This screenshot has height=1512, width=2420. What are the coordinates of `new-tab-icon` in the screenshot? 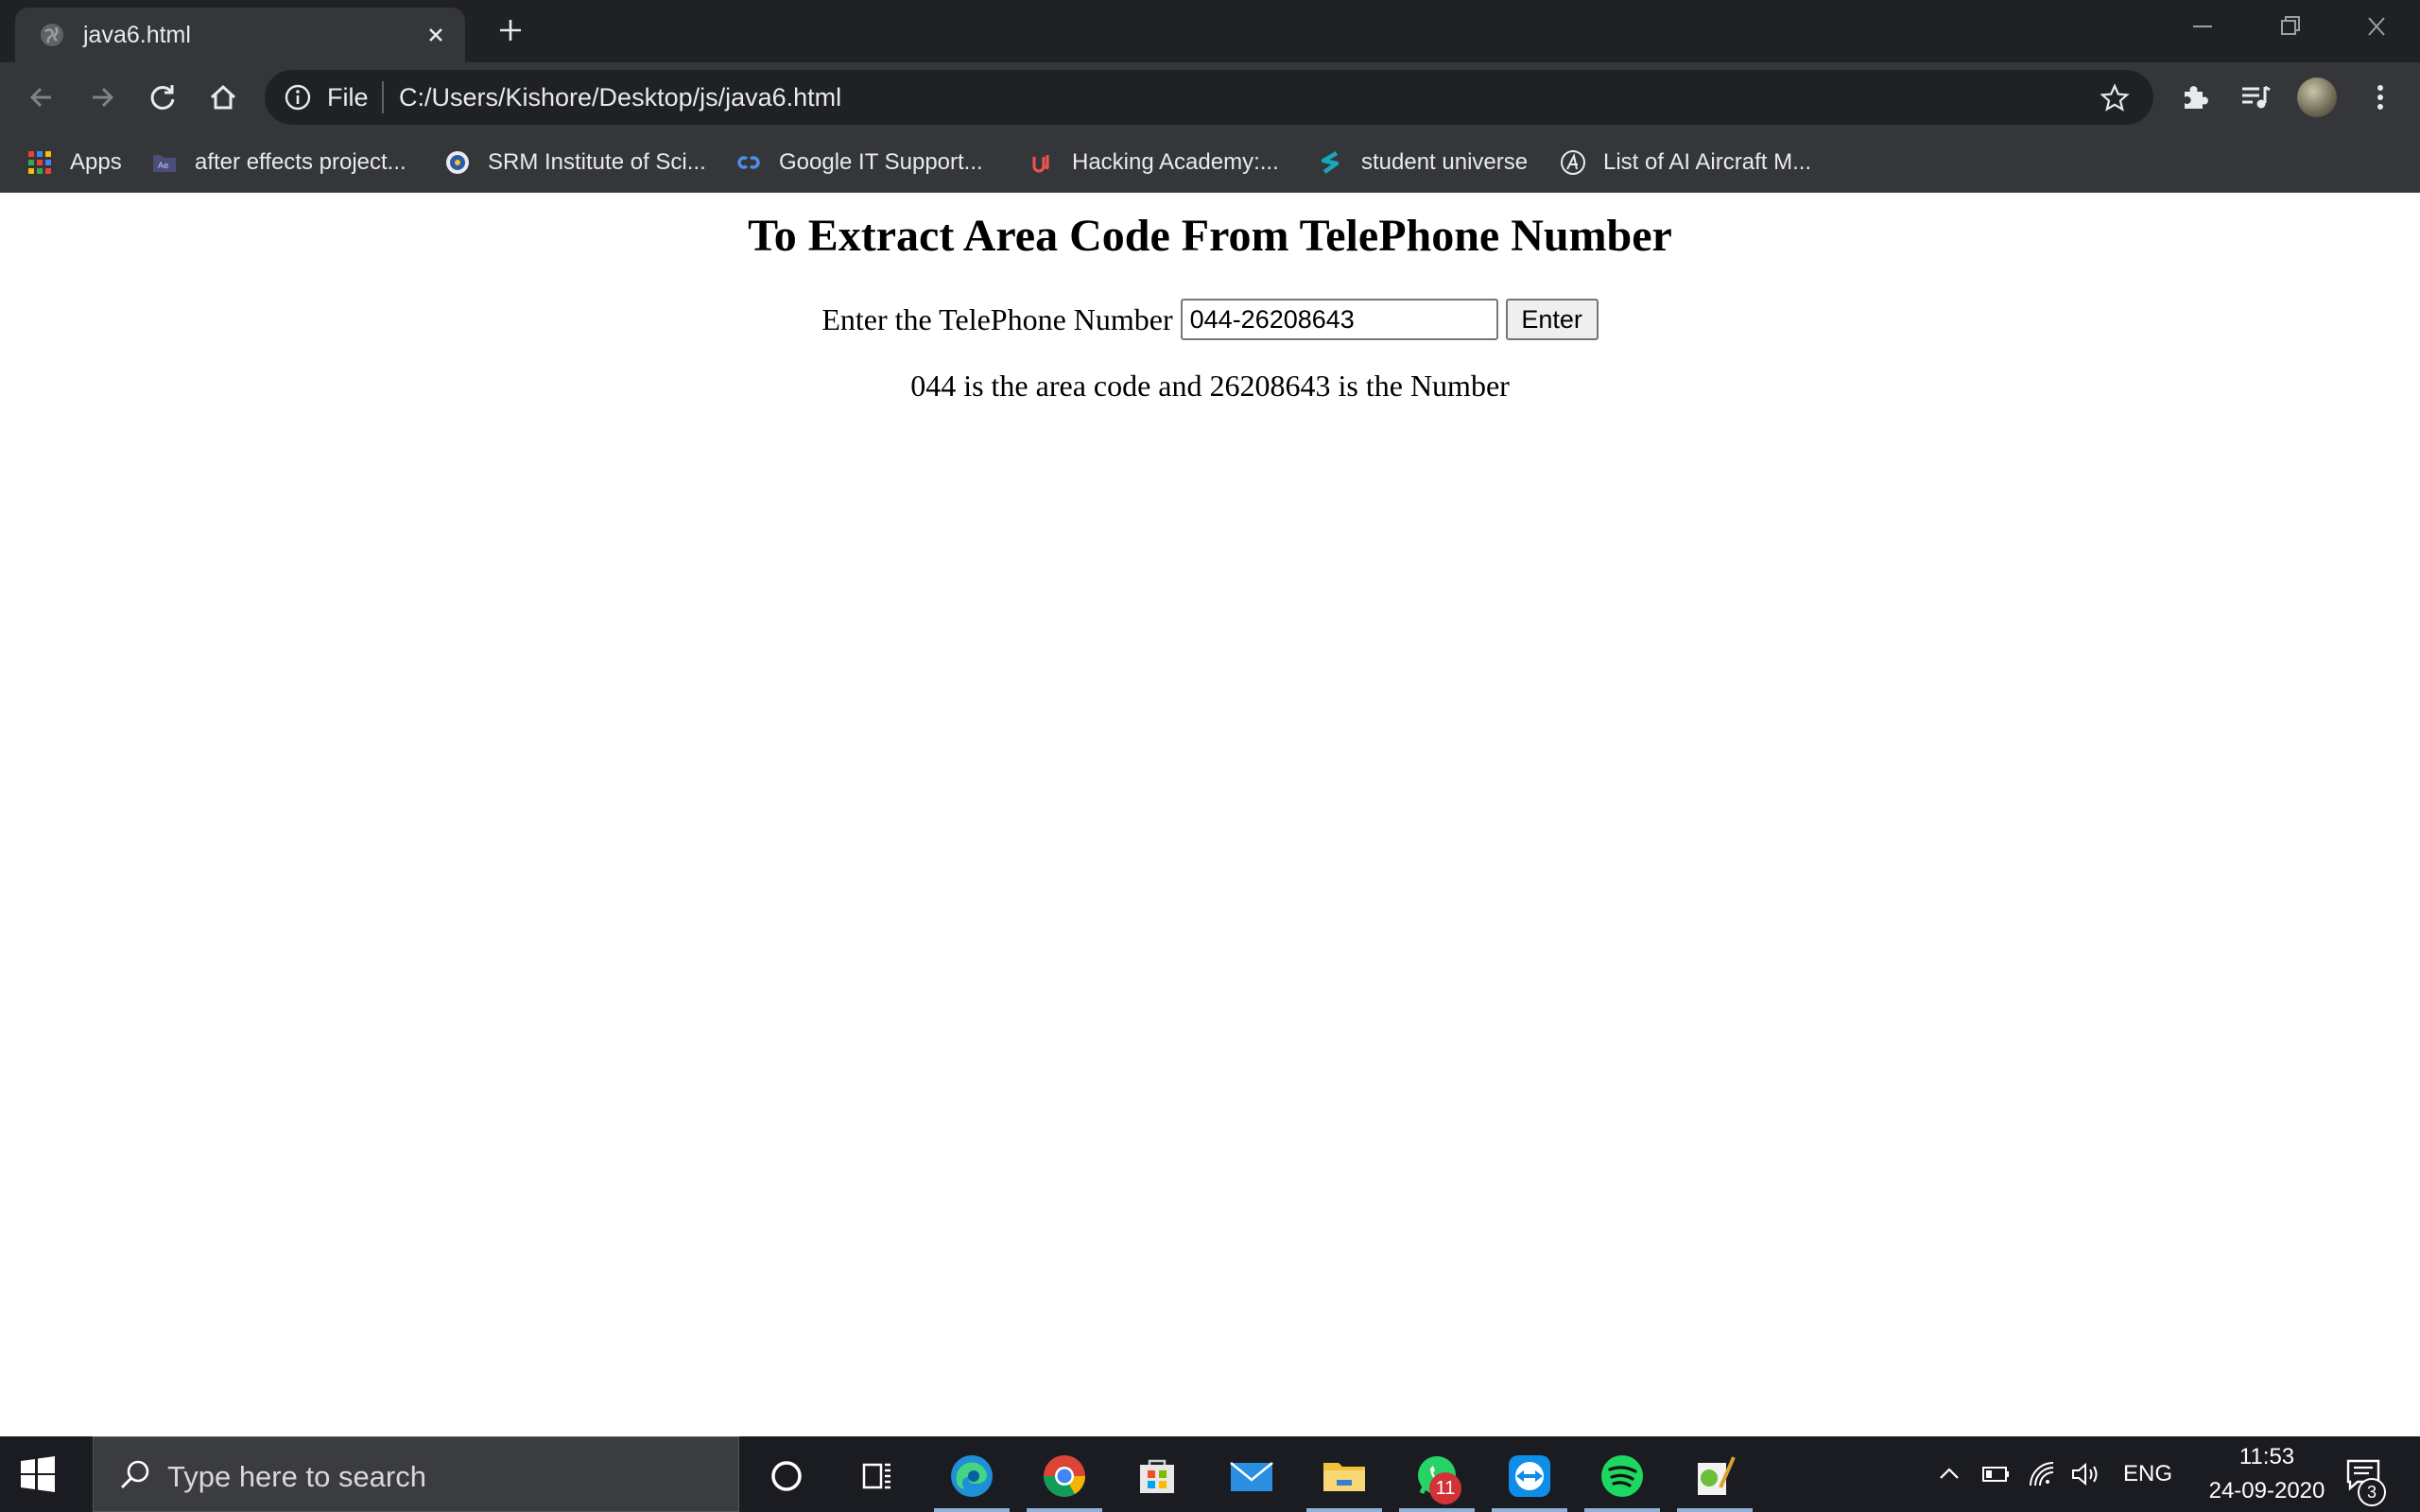 It's located at (510, 30).